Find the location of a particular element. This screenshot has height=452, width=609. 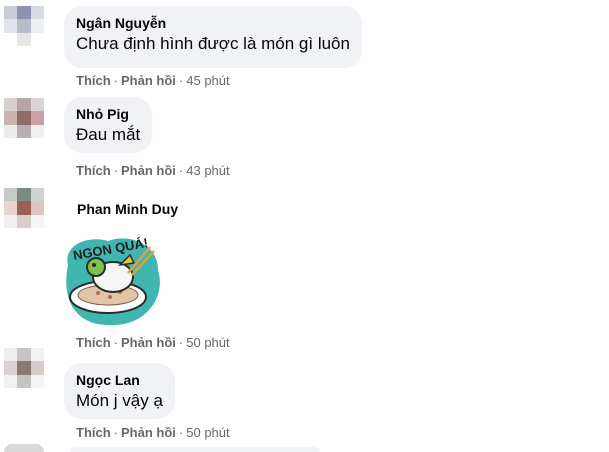

comment-time: 43 phút is located at coordinates (207, 170).